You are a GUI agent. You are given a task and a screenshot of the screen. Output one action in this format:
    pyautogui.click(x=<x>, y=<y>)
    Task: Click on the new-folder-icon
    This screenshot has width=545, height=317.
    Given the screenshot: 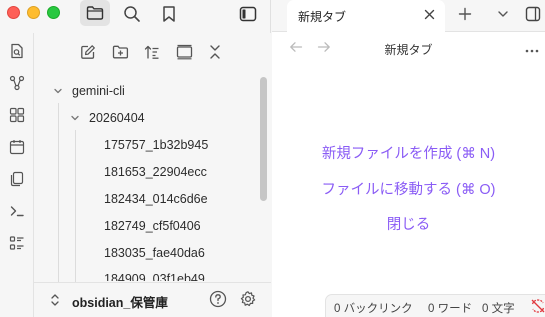 What is the action you would take?
    pyautogui.click(x=120, y=54)
    